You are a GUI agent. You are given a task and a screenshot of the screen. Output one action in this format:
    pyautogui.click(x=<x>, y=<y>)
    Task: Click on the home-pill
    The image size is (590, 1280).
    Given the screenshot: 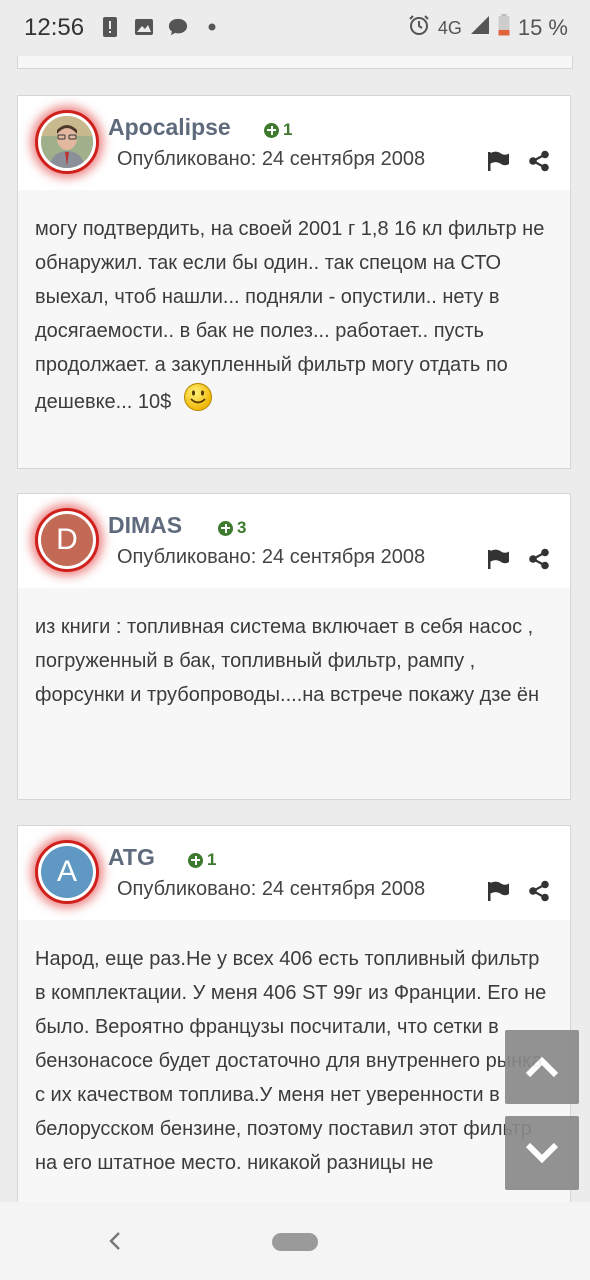 What is the action you would take?
    pyautogui.click(x=295, y=1242)
    